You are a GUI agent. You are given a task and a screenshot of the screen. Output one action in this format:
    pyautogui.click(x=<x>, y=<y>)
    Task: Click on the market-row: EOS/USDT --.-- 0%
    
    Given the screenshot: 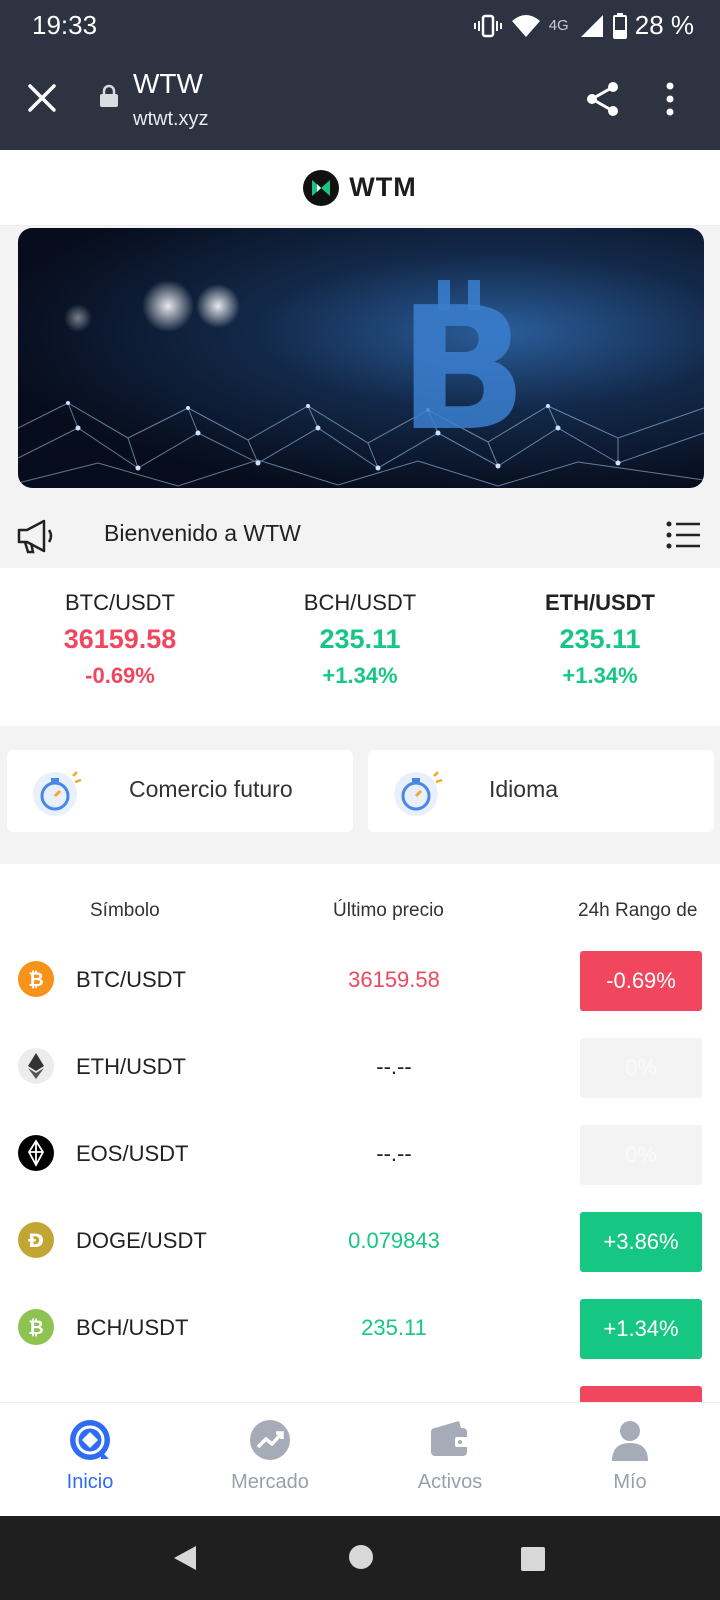 What is the action you would take?
    pyautogui.click(x=360, y=1153)
    